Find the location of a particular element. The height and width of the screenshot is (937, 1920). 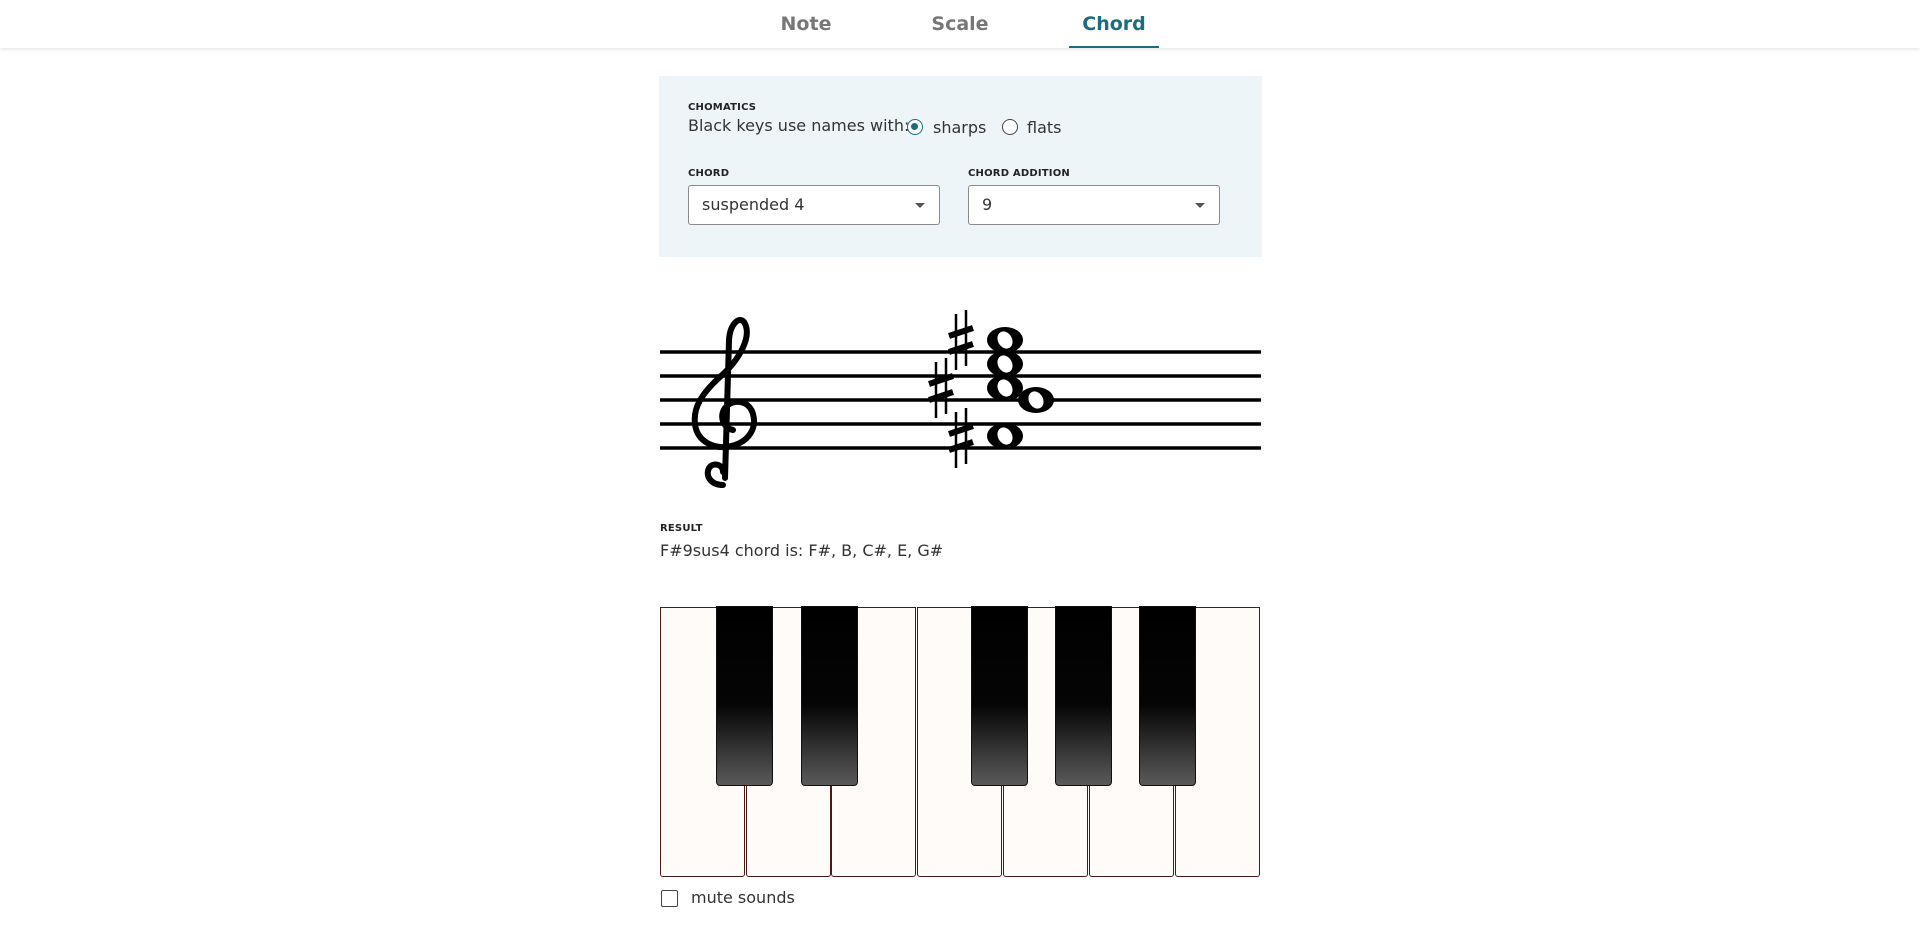

chord-label: CHORD is located at coordinates (709, 173).